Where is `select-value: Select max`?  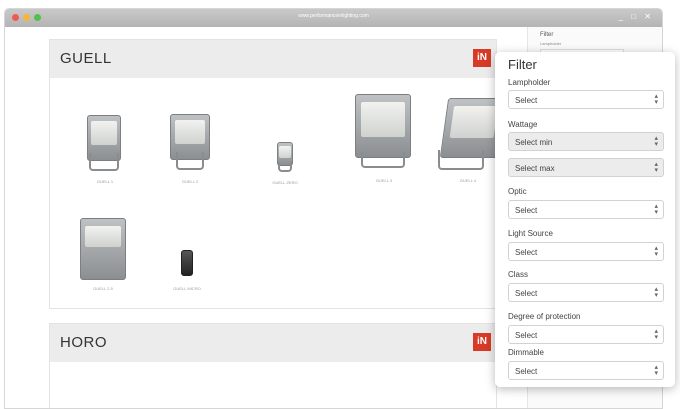
select-value: Select max is located at coordinates (535, 168).